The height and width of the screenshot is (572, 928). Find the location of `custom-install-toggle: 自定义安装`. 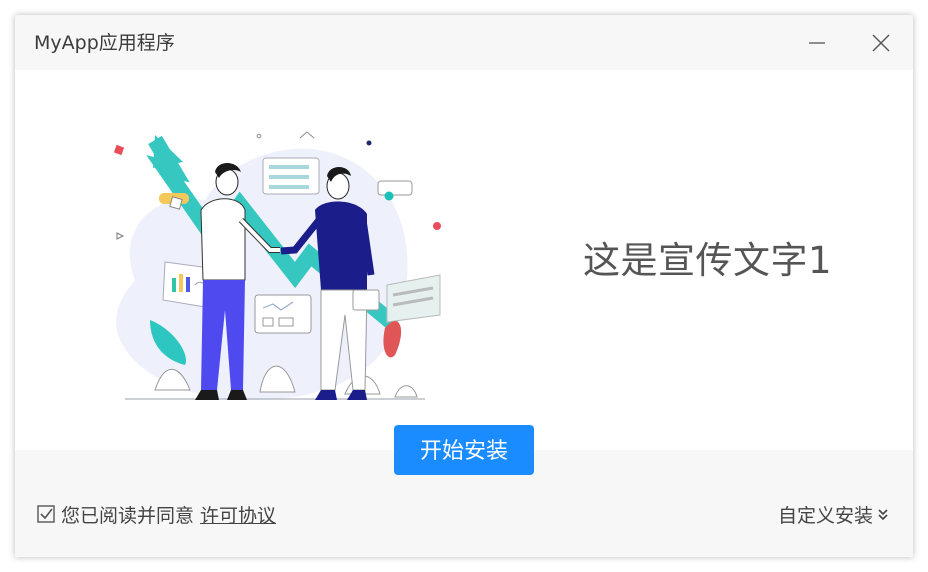

custom-install-toggle: 自定义安装 is located at coordinates (833, 514).